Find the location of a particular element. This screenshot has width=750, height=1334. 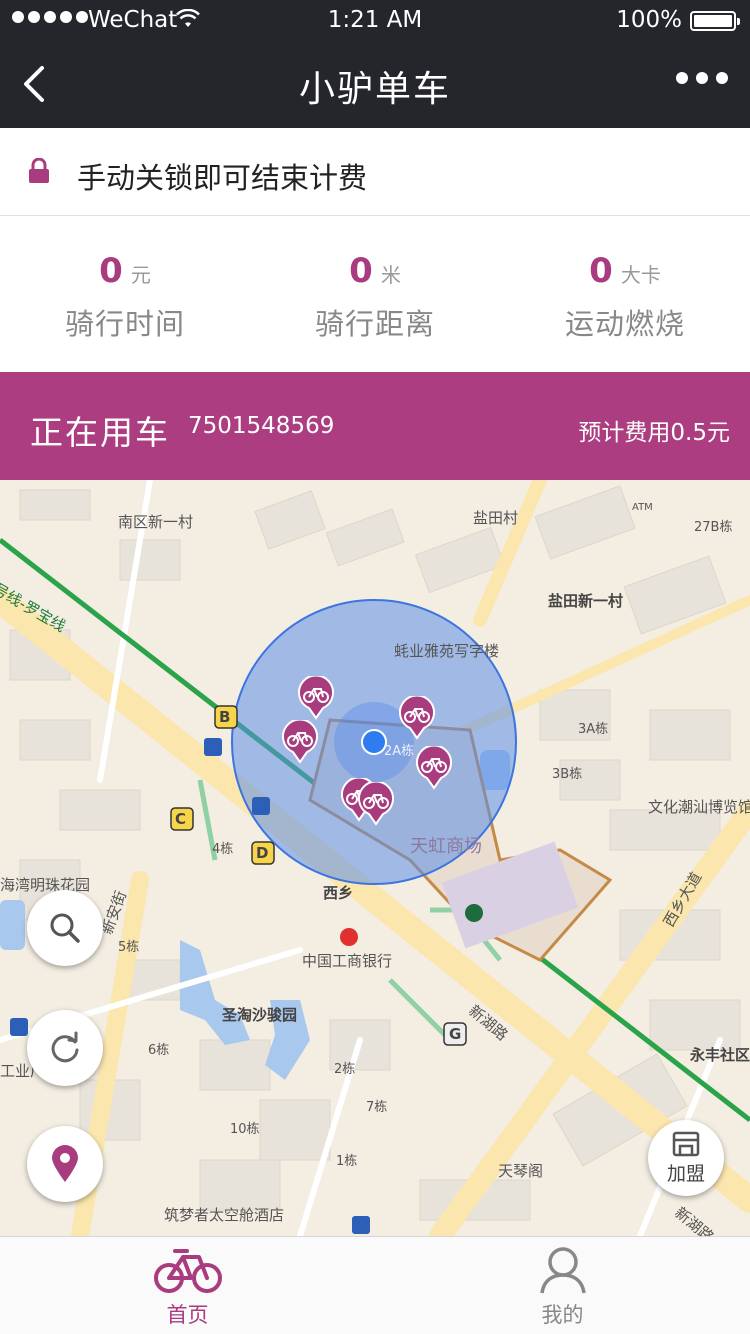

stat-label: 运动燃烧 is located at coordinates (624, 324).